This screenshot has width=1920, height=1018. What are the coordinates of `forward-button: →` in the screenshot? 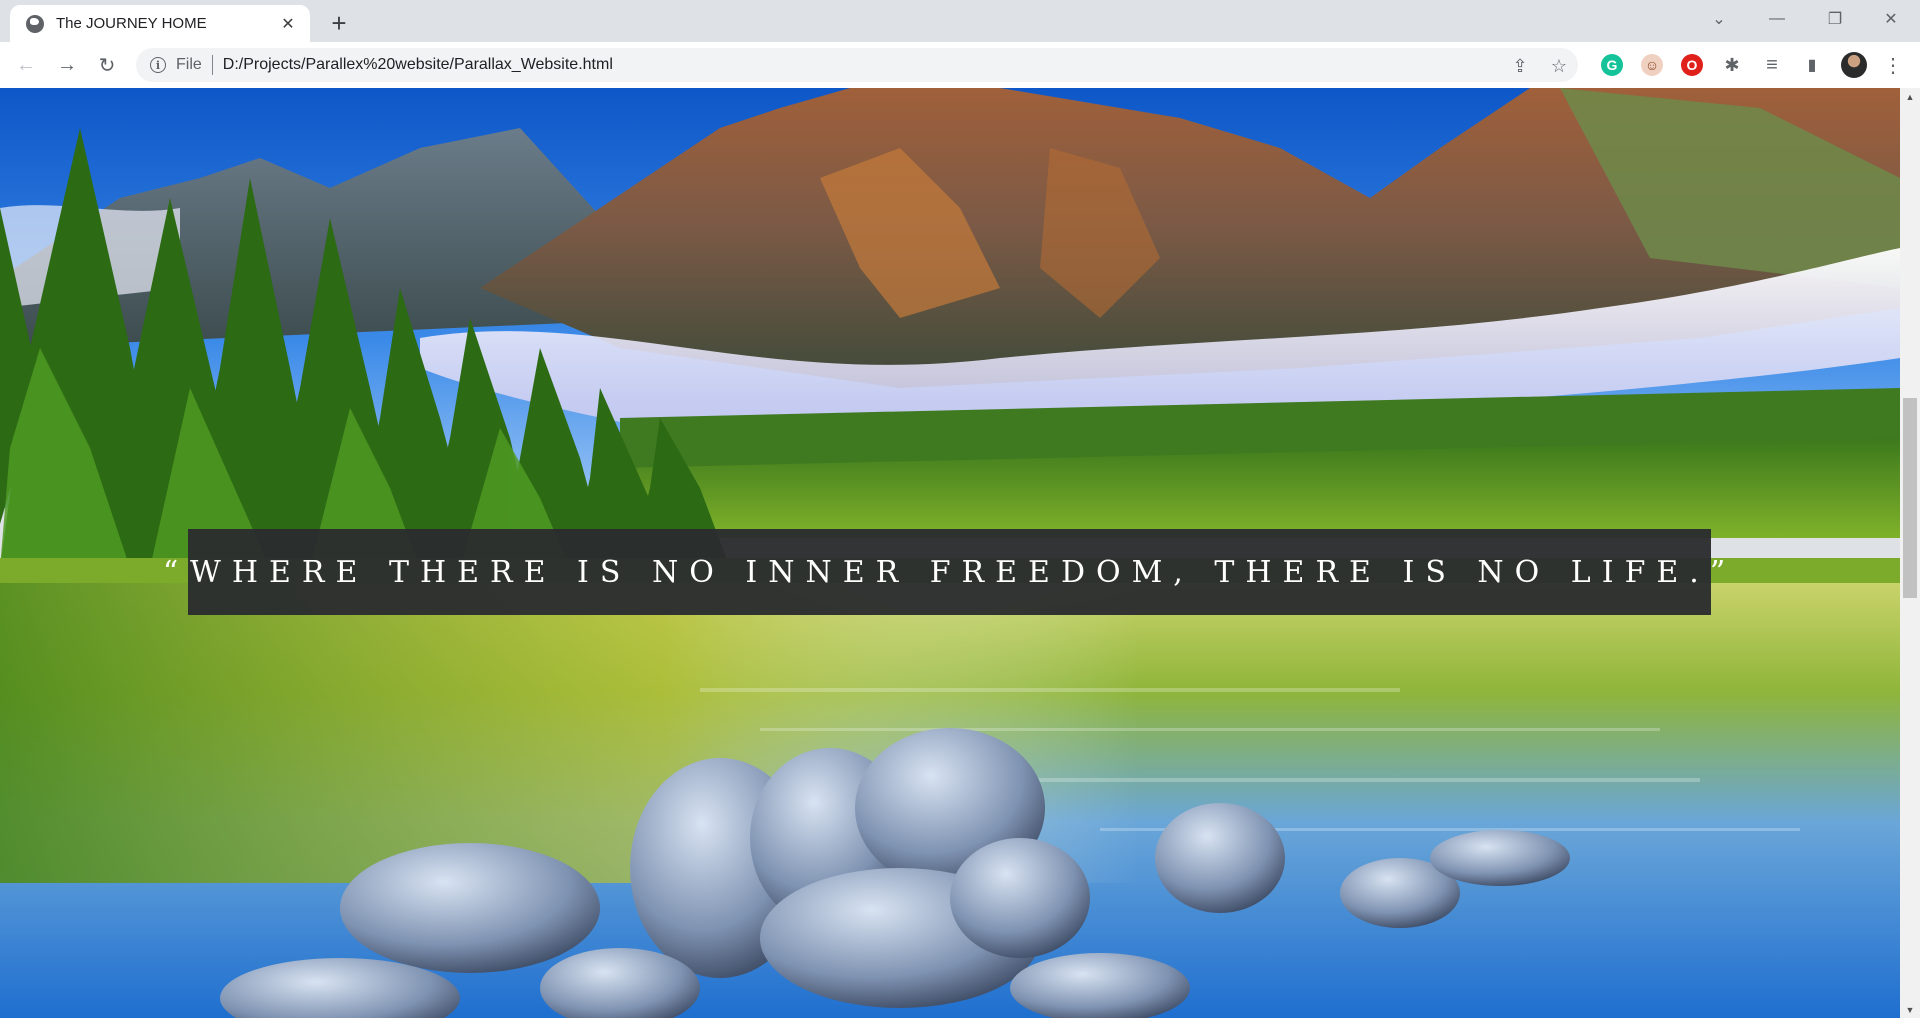 It's located at (67, 65).